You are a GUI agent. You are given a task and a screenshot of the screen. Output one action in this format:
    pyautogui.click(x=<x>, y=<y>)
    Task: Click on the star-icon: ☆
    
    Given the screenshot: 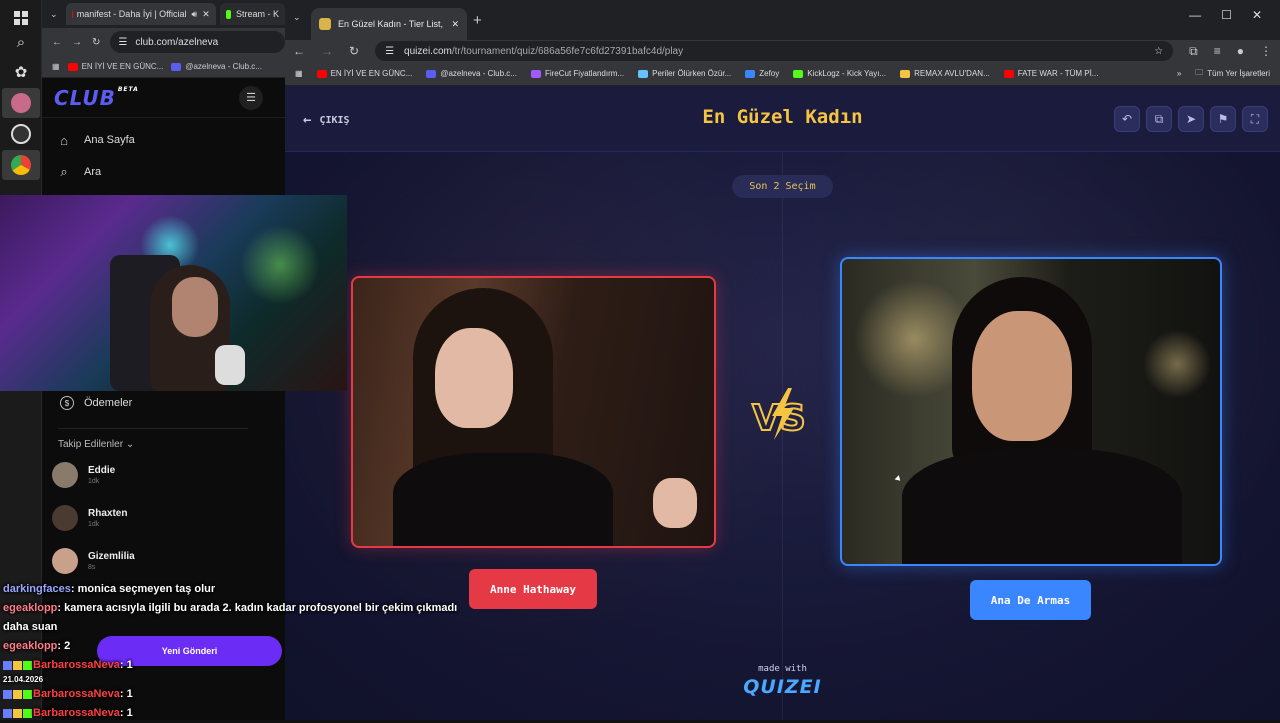 What is the action you would take?
    pyautogui.click(x=1158, y=51)
    